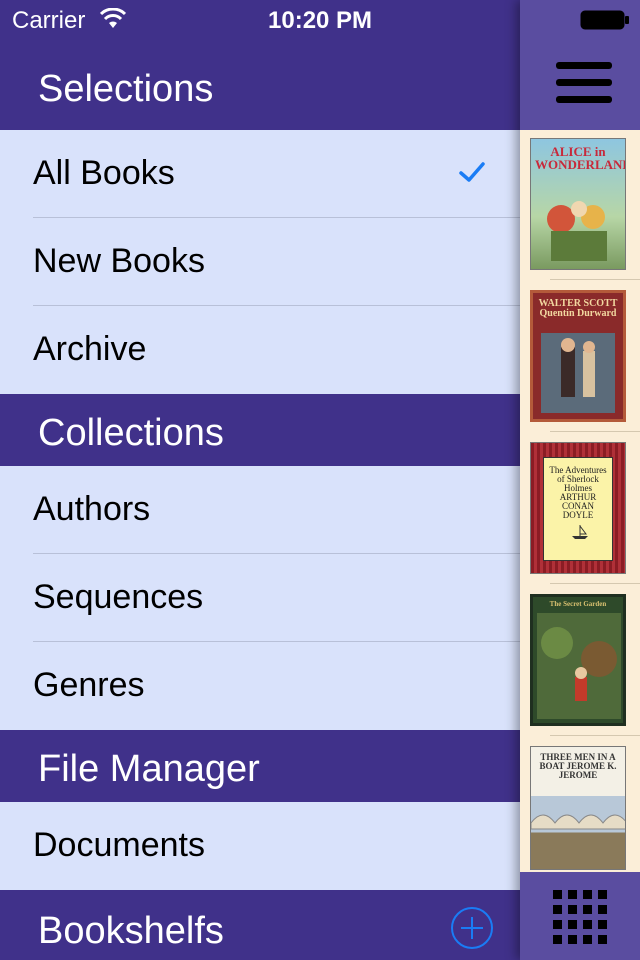 This screenshot has height=960, width=640. I want to click on section-header-file-manager: File Manager, so click(260, 766).